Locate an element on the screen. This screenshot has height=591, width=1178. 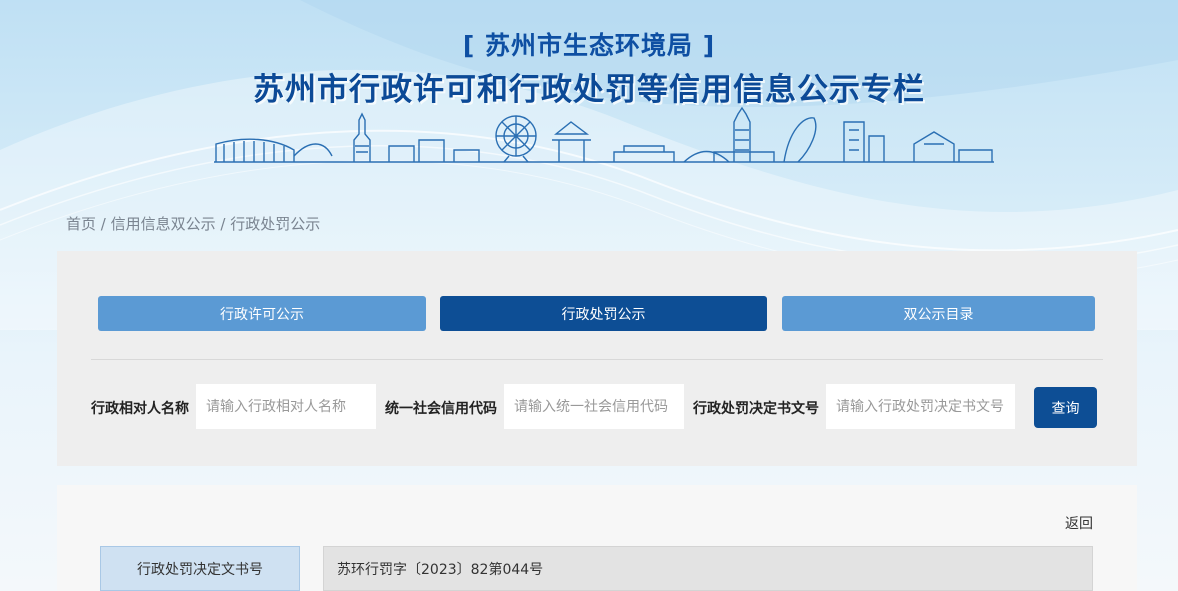
breadcrumb: 首页 / 信用信息双公示 / 行政处罚公示 is located at coordinates (193, 223).